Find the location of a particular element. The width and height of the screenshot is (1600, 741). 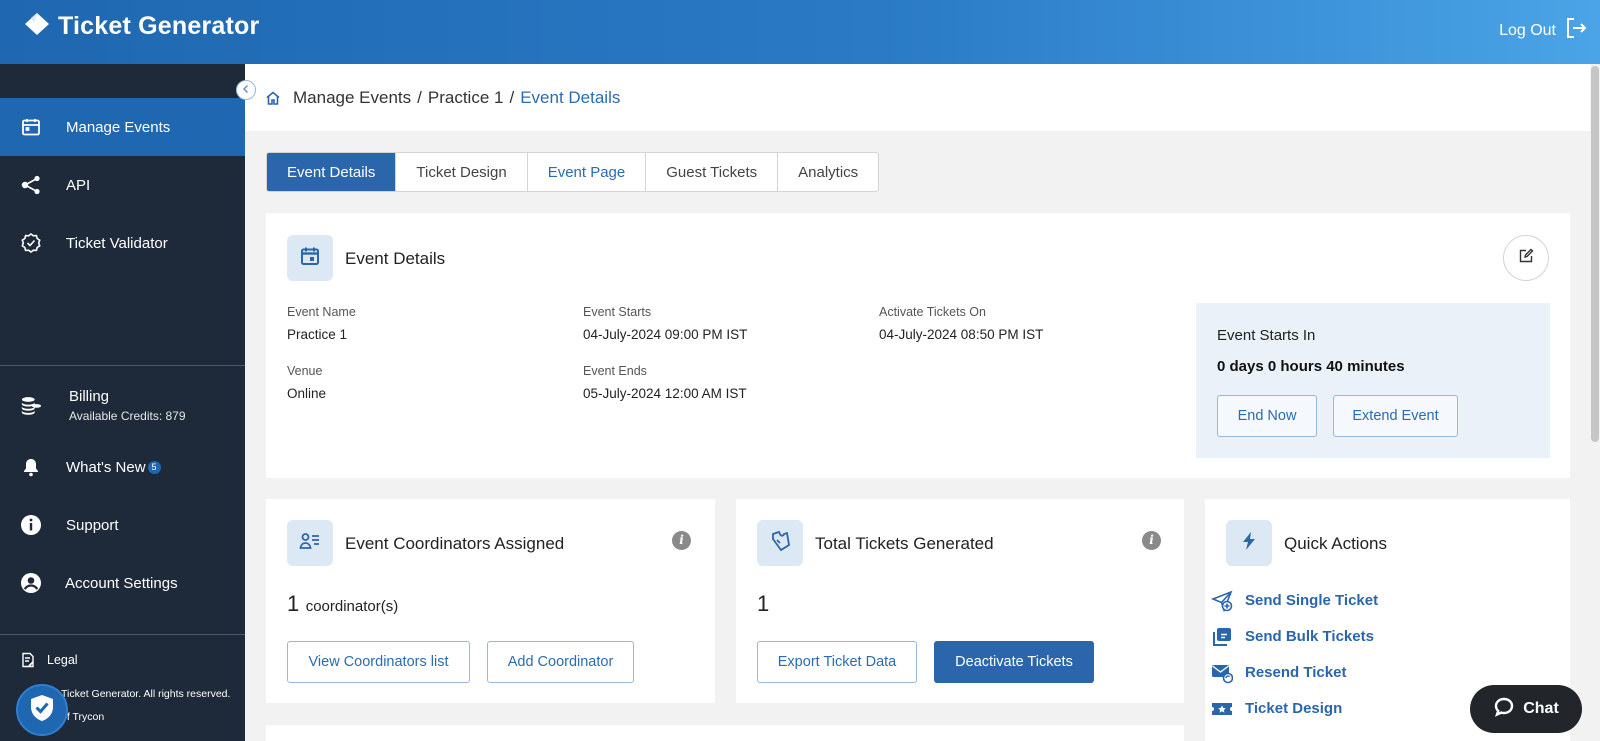

coordinator-count: 1 is located at coordinates (293, 603).